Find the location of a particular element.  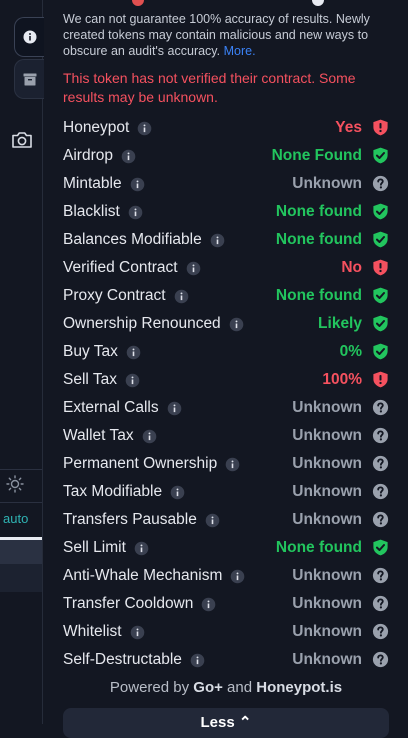

audit-row: Tax Modifiable Unknown is located at coordinates (226, 492).